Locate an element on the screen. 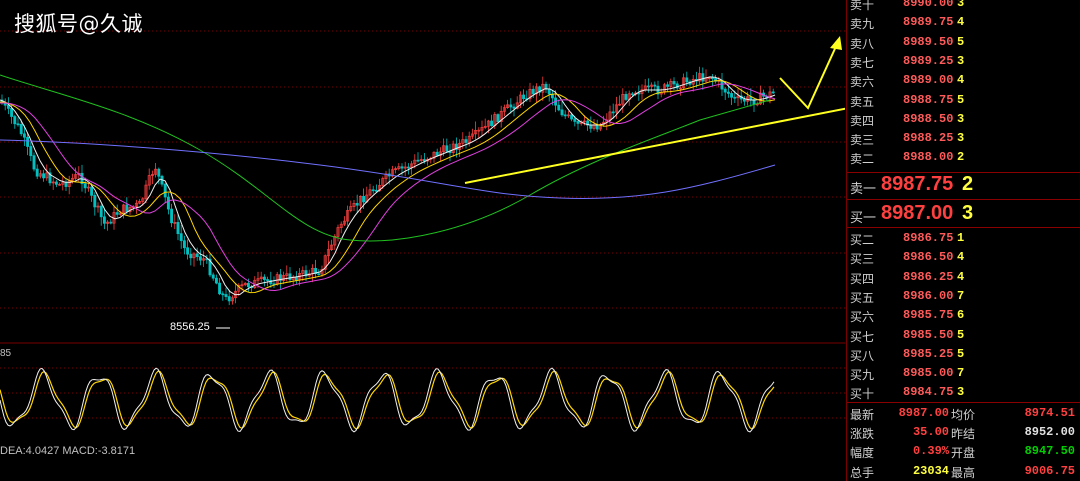 This screenshot has height=481, width=1080. trendline is located at coordinates (654, 145).